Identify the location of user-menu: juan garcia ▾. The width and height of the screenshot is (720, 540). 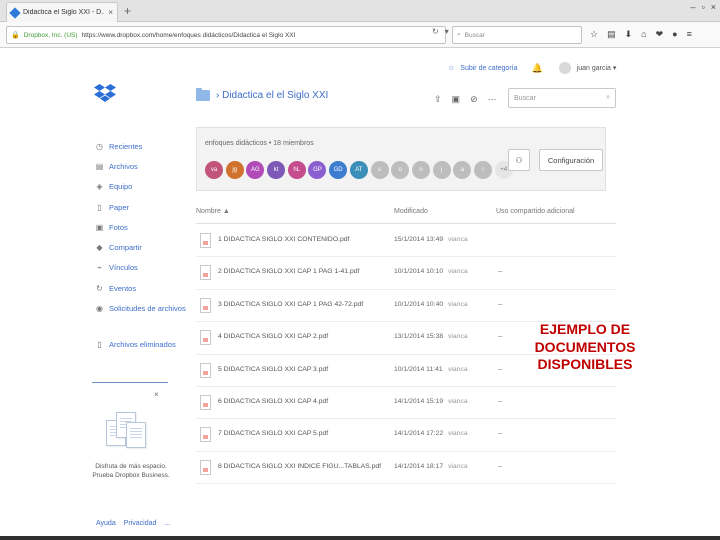
(597, 68).